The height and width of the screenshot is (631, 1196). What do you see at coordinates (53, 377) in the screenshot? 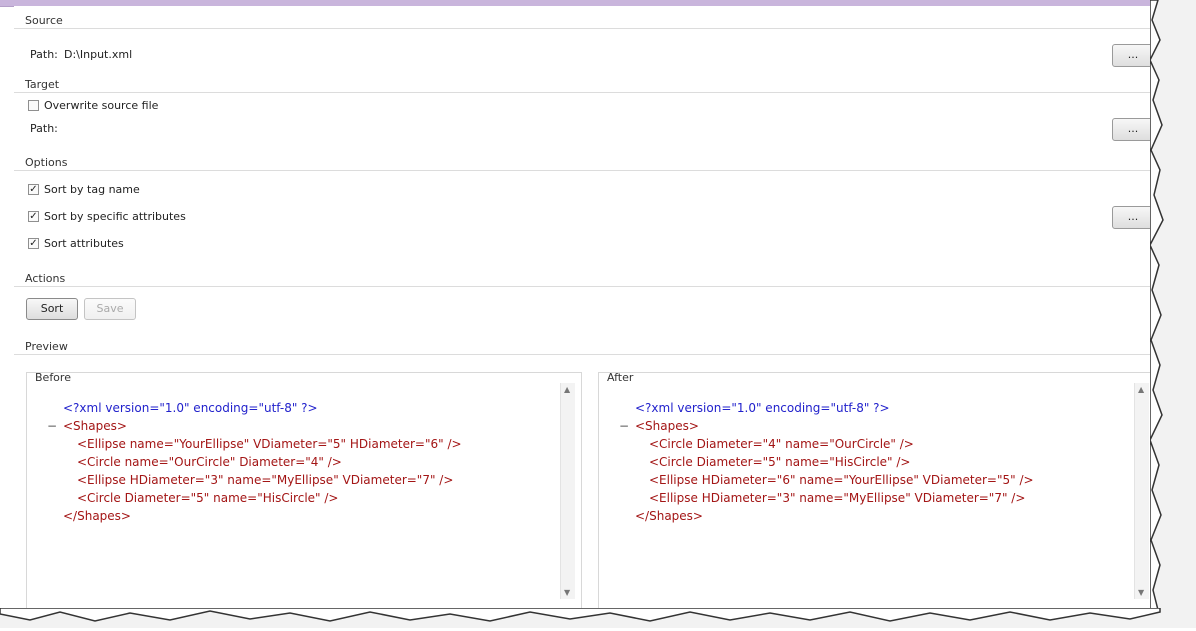
I see `before-label: Before` at bounding box center [53, 377].